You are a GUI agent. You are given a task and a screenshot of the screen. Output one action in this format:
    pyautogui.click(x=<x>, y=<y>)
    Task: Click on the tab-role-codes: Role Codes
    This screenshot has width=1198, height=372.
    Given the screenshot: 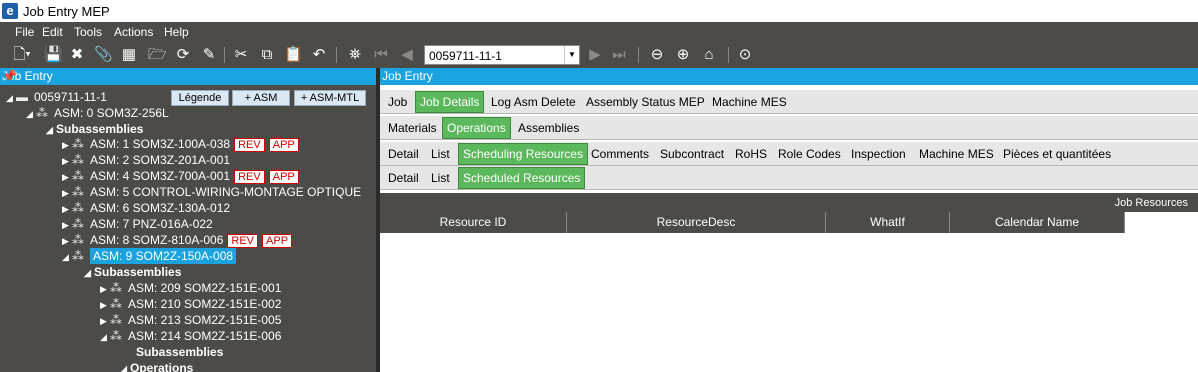 What is the action you would take?
    pyautogui.click(x=809, y=154)
    